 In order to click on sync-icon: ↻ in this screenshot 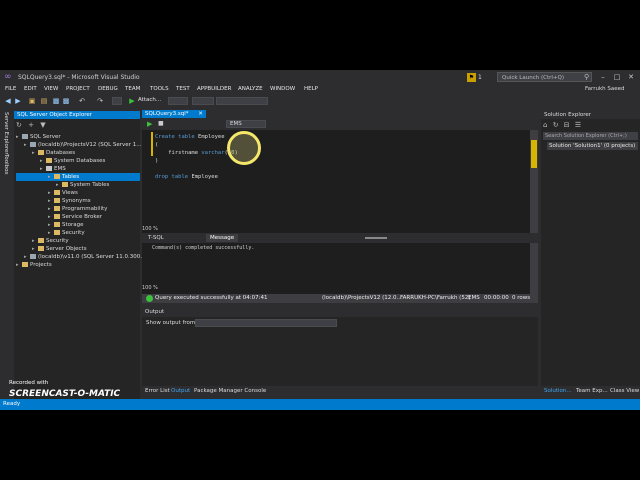, I will do `click(556, 125)`.